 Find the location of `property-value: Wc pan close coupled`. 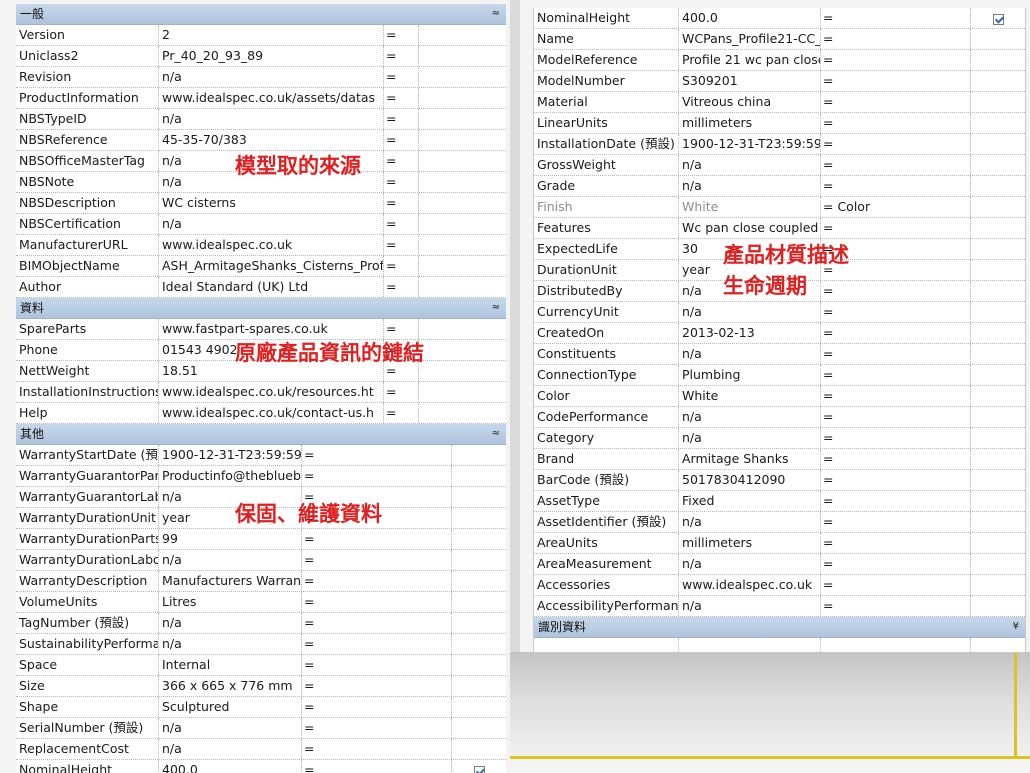

property-value: Wc pan close coupled is located at coordinates (750, 228).